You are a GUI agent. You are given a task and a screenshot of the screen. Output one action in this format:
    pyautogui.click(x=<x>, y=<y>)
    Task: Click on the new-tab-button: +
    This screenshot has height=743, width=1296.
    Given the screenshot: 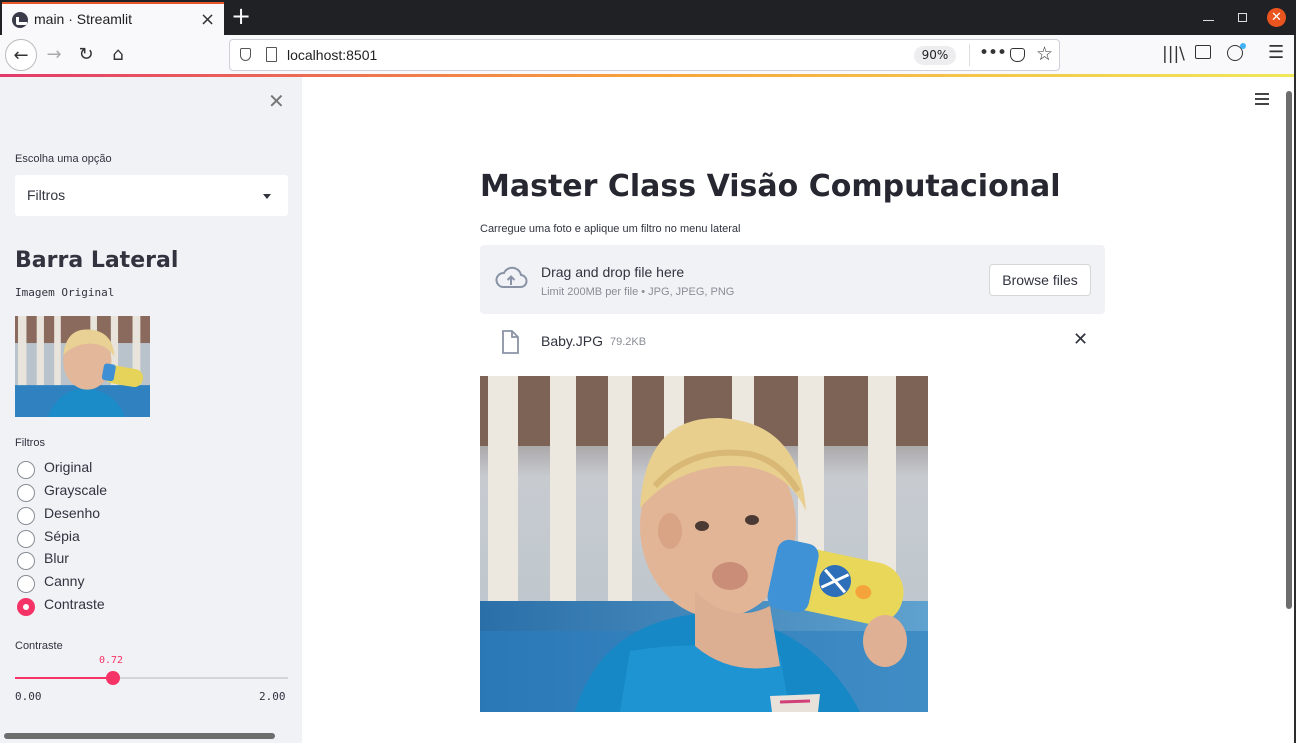 What is the action you would take?
    pyautogui.click(x=241, y=16)
    